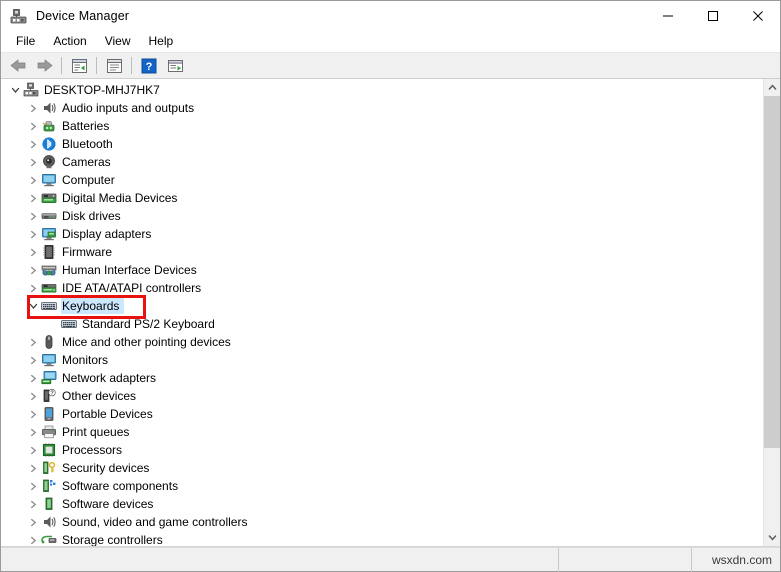 The image size is (781, 572). Describe the element at coordinates (382, 234) in the screenshot. I see `tree-item-display-adapters: Display adapters` at that location.